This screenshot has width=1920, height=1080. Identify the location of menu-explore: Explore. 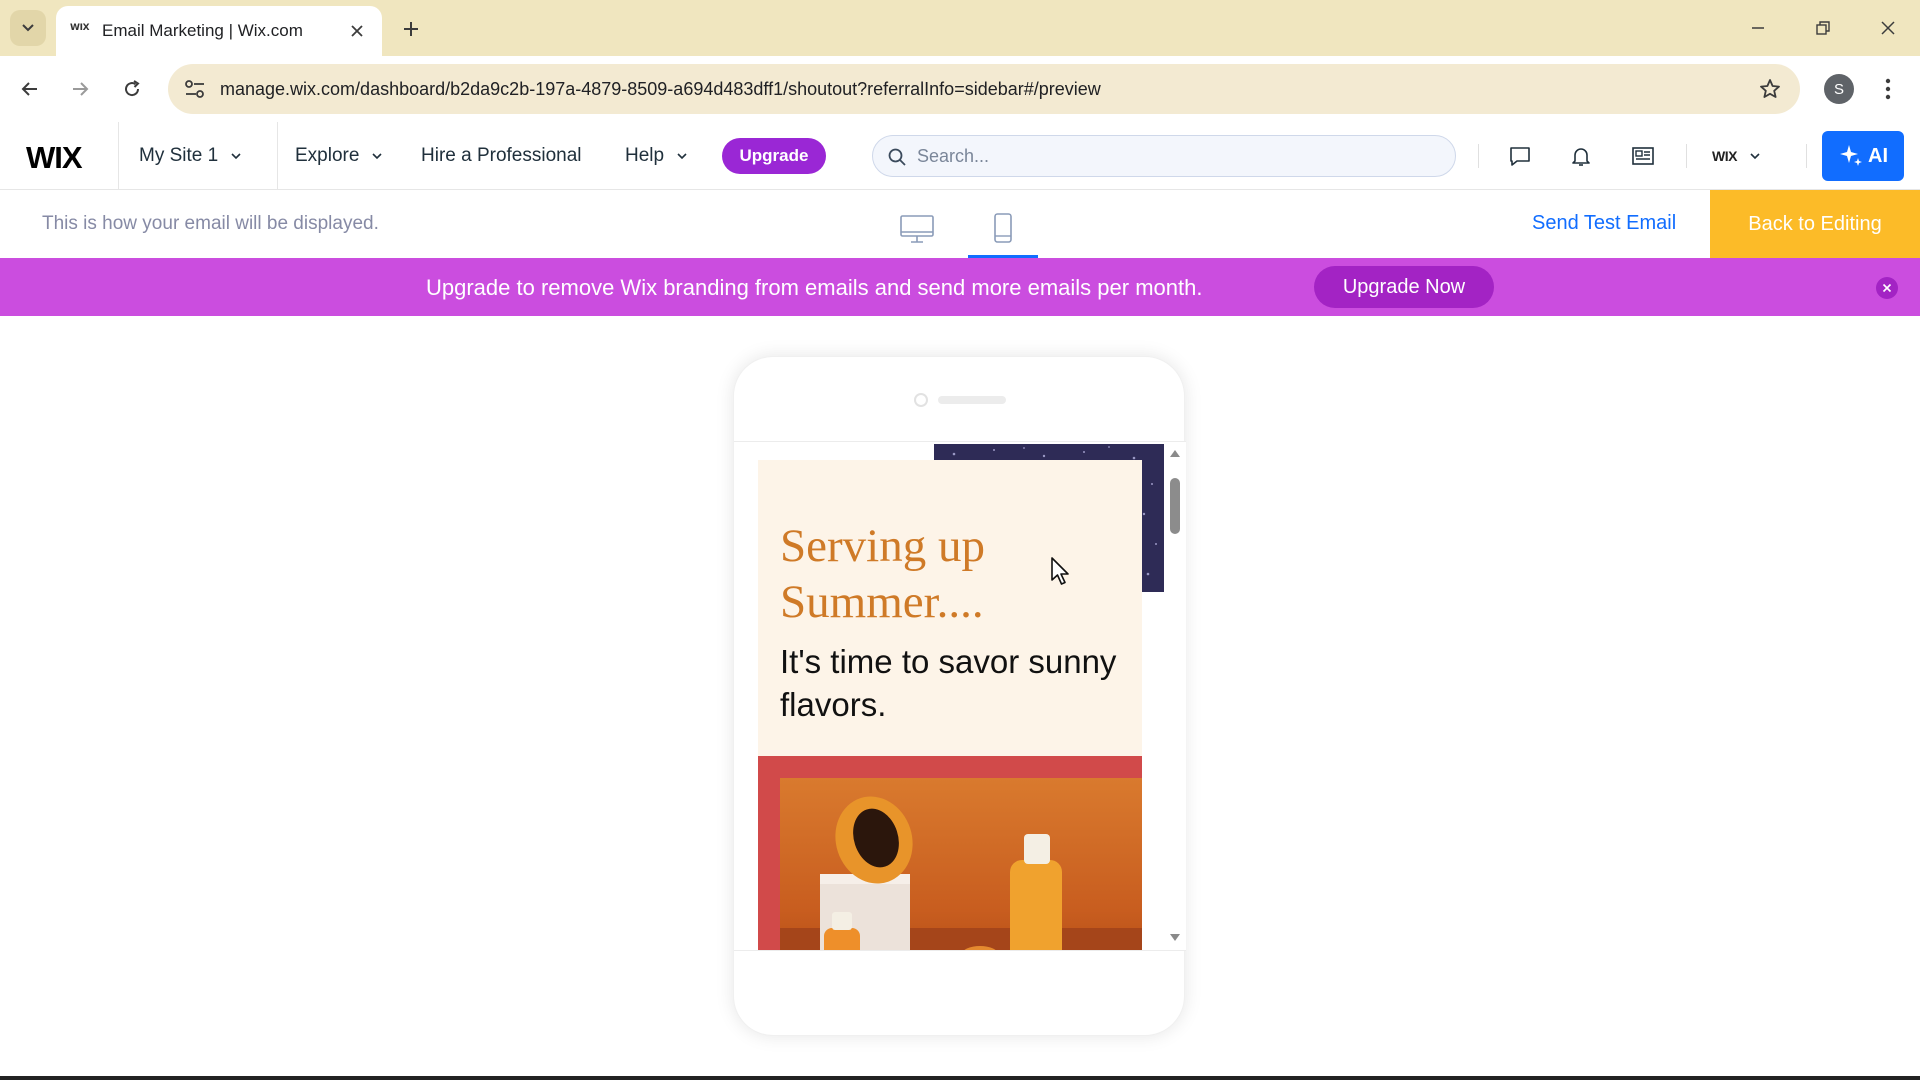
(339, 155).